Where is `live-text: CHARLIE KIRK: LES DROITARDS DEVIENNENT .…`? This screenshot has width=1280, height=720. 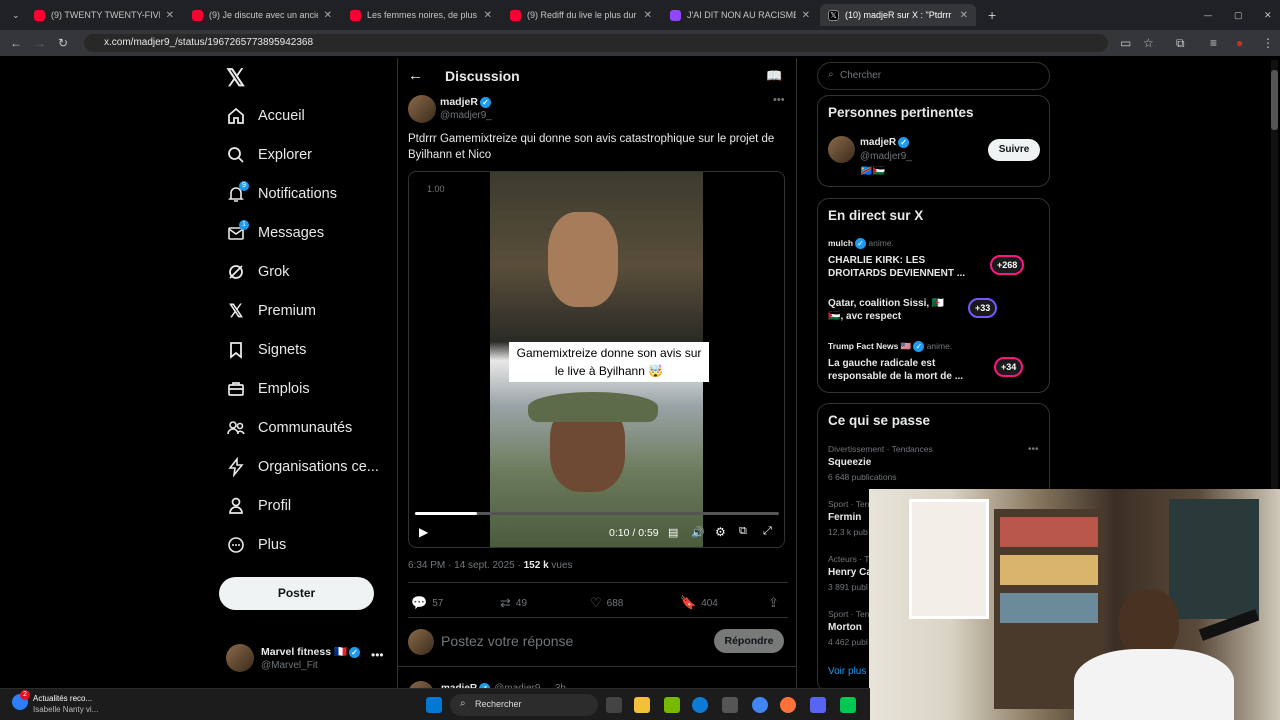 live-text: CHARLIE KIRK: LES DROITARDS DEVIENNENT .… is located at coordinates (897, 267).